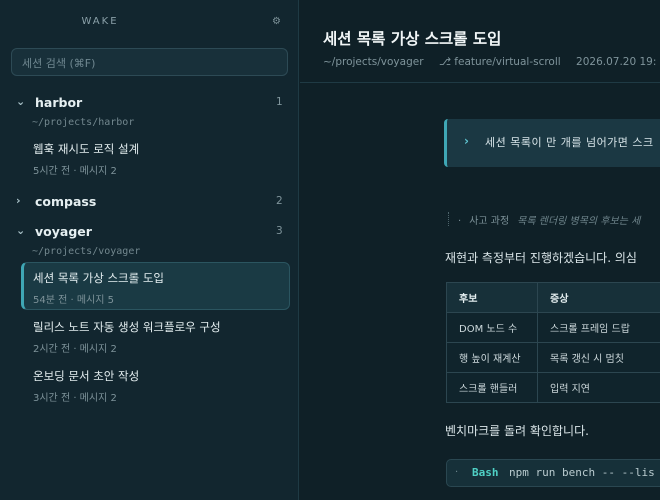 Image resolution: width=660 pixels, height=500 pixels. I want to click on session-item-active: 세션 목록 가상 스크롤 도입 54분 전 · 메시지 5, so click(155, 286).